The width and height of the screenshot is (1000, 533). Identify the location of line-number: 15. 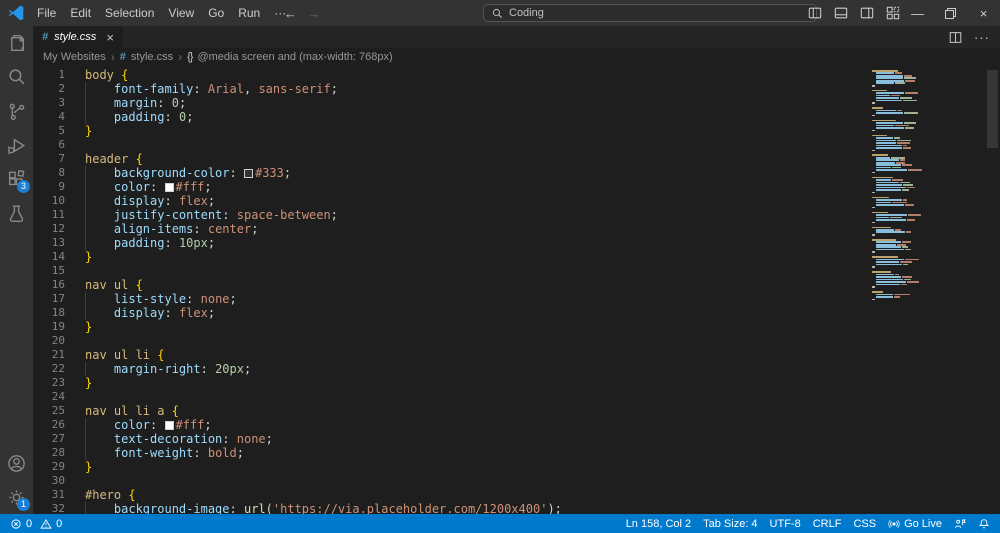
(49, 271).